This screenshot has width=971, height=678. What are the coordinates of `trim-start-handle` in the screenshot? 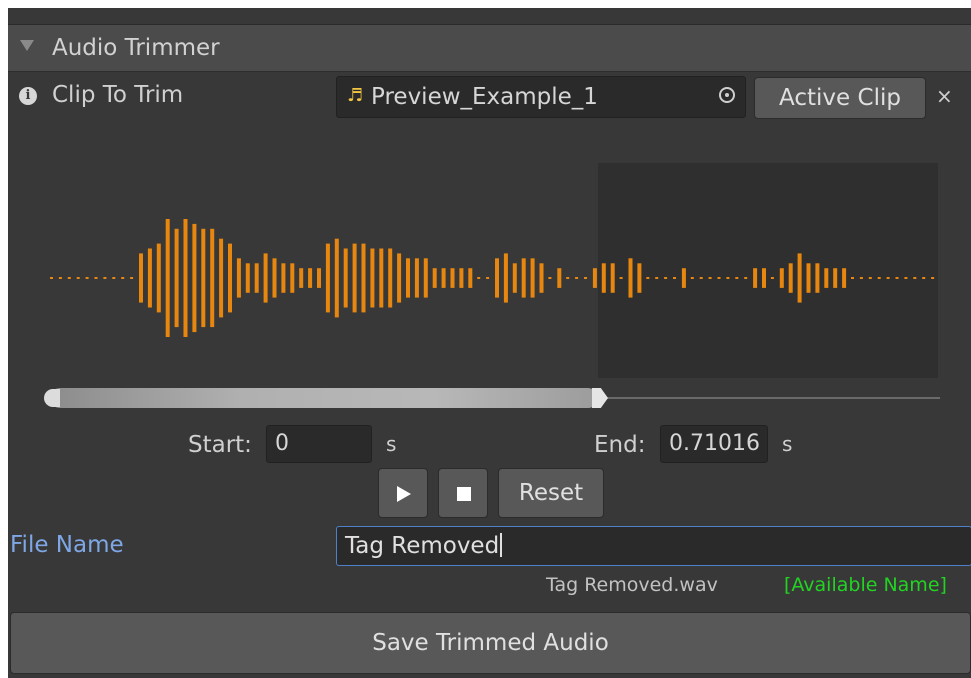 It's located at (52, 398).